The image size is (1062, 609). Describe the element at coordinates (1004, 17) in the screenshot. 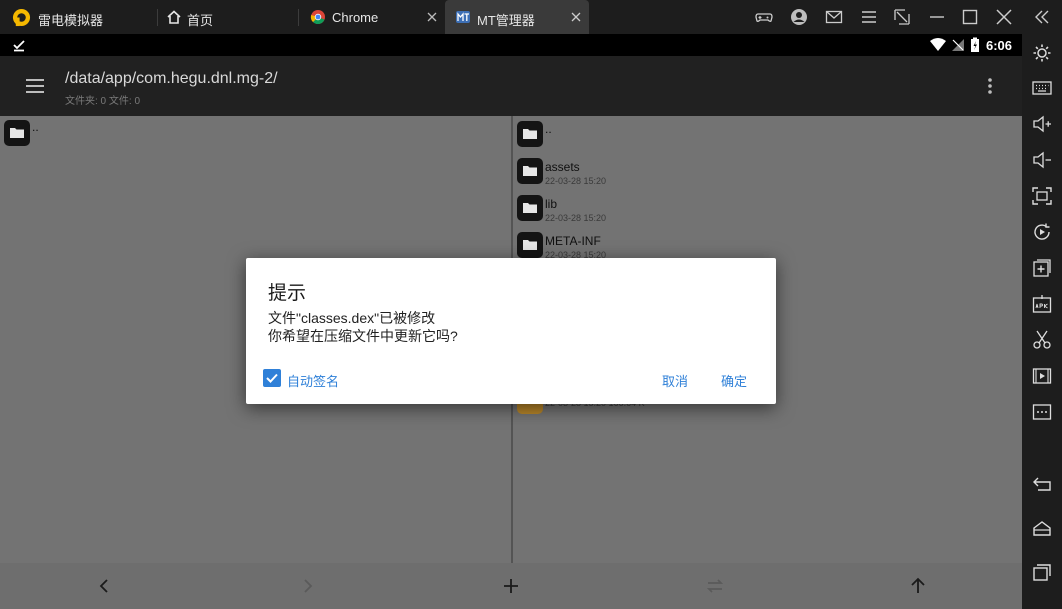

I see `close-icon` at that location.